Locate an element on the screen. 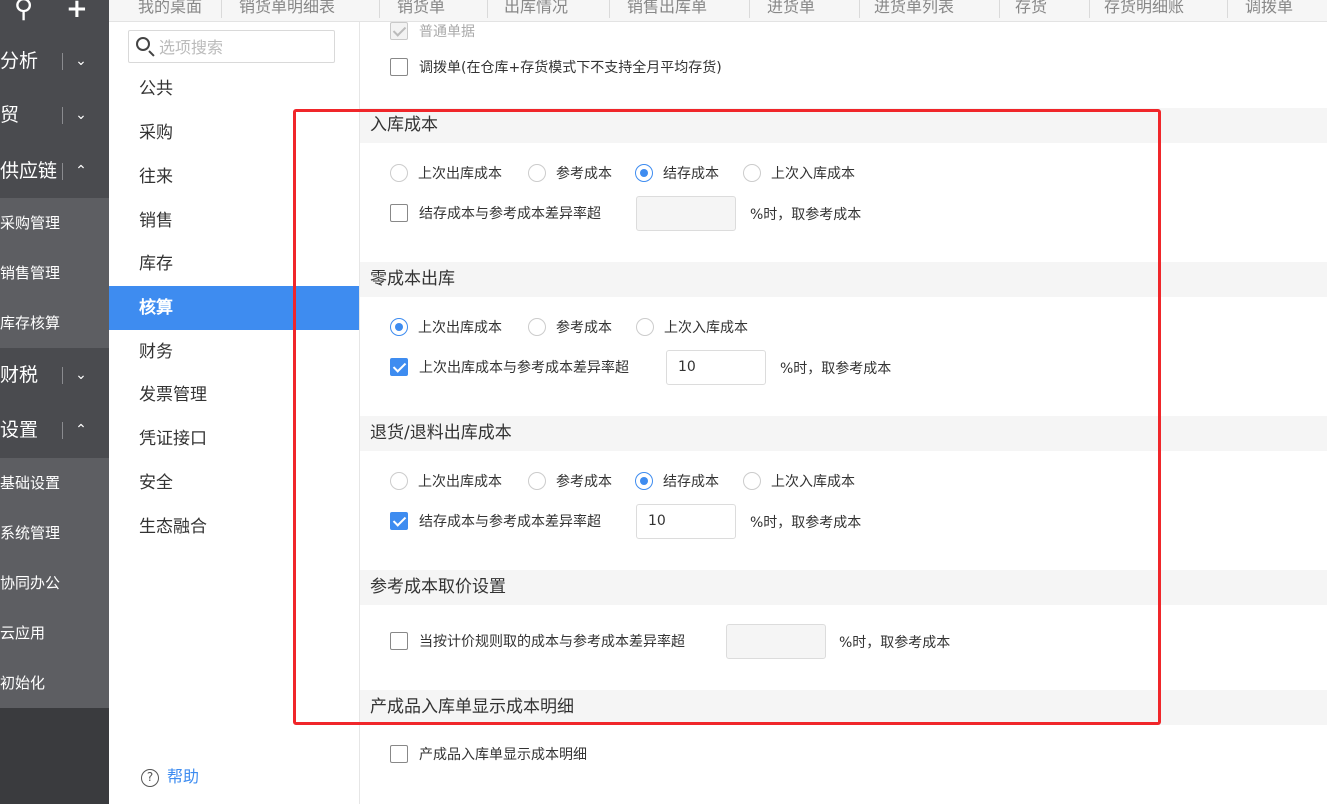 Image resolution: width=1327 pixels, height=804 pixels. tab-transfer: 调拨单 is located at coordinates (1269, 8).